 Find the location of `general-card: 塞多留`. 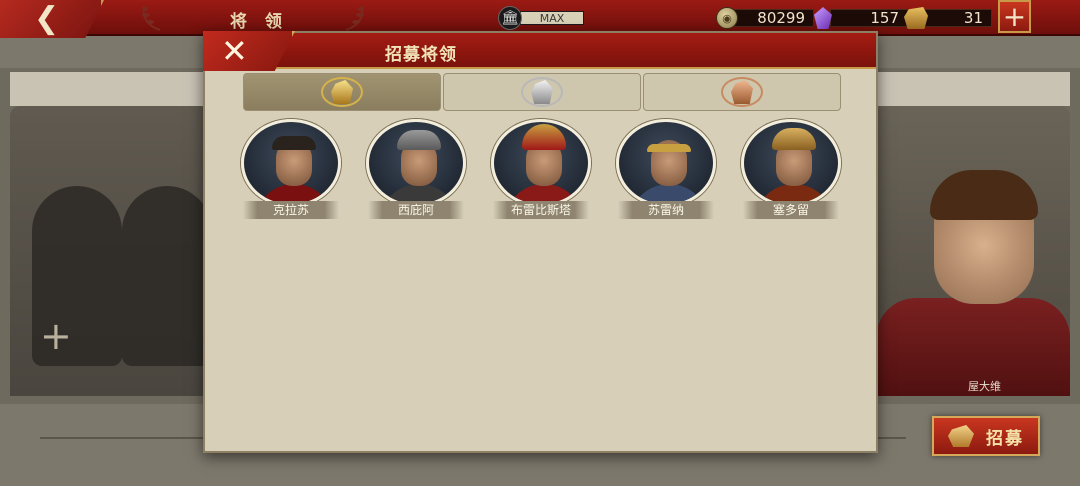

general-card: 塞多留 is located at coordinates (791, 169).